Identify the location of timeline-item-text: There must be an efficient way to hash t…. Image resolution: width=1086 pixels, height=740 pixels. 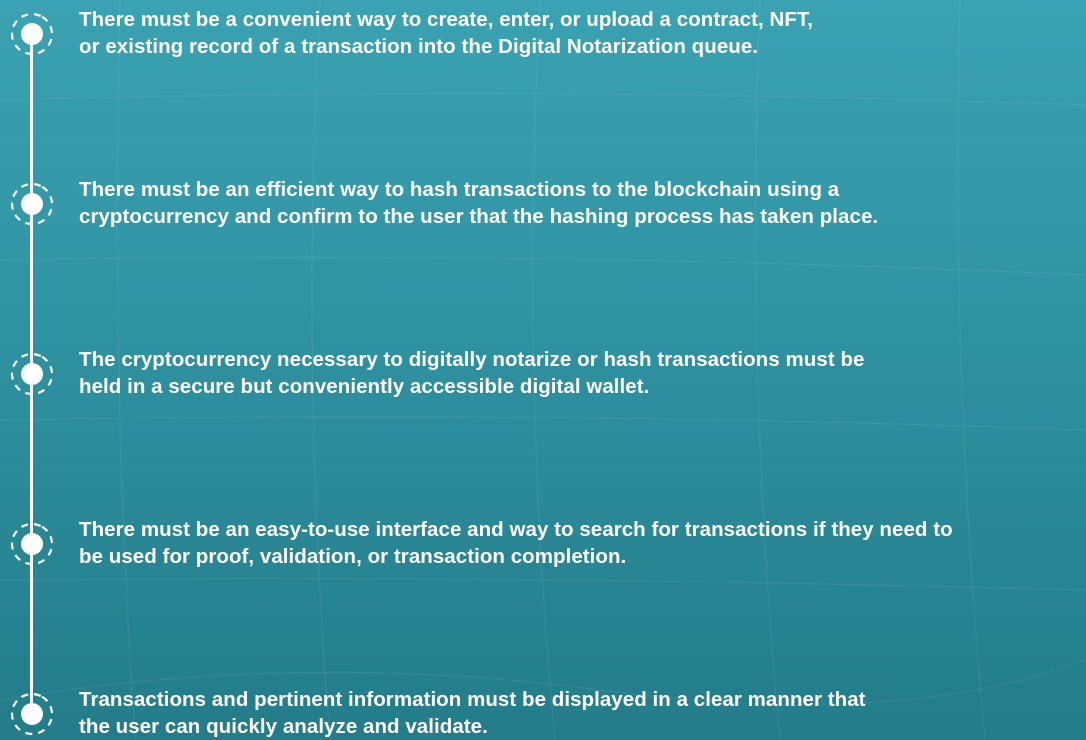
(479, 203).